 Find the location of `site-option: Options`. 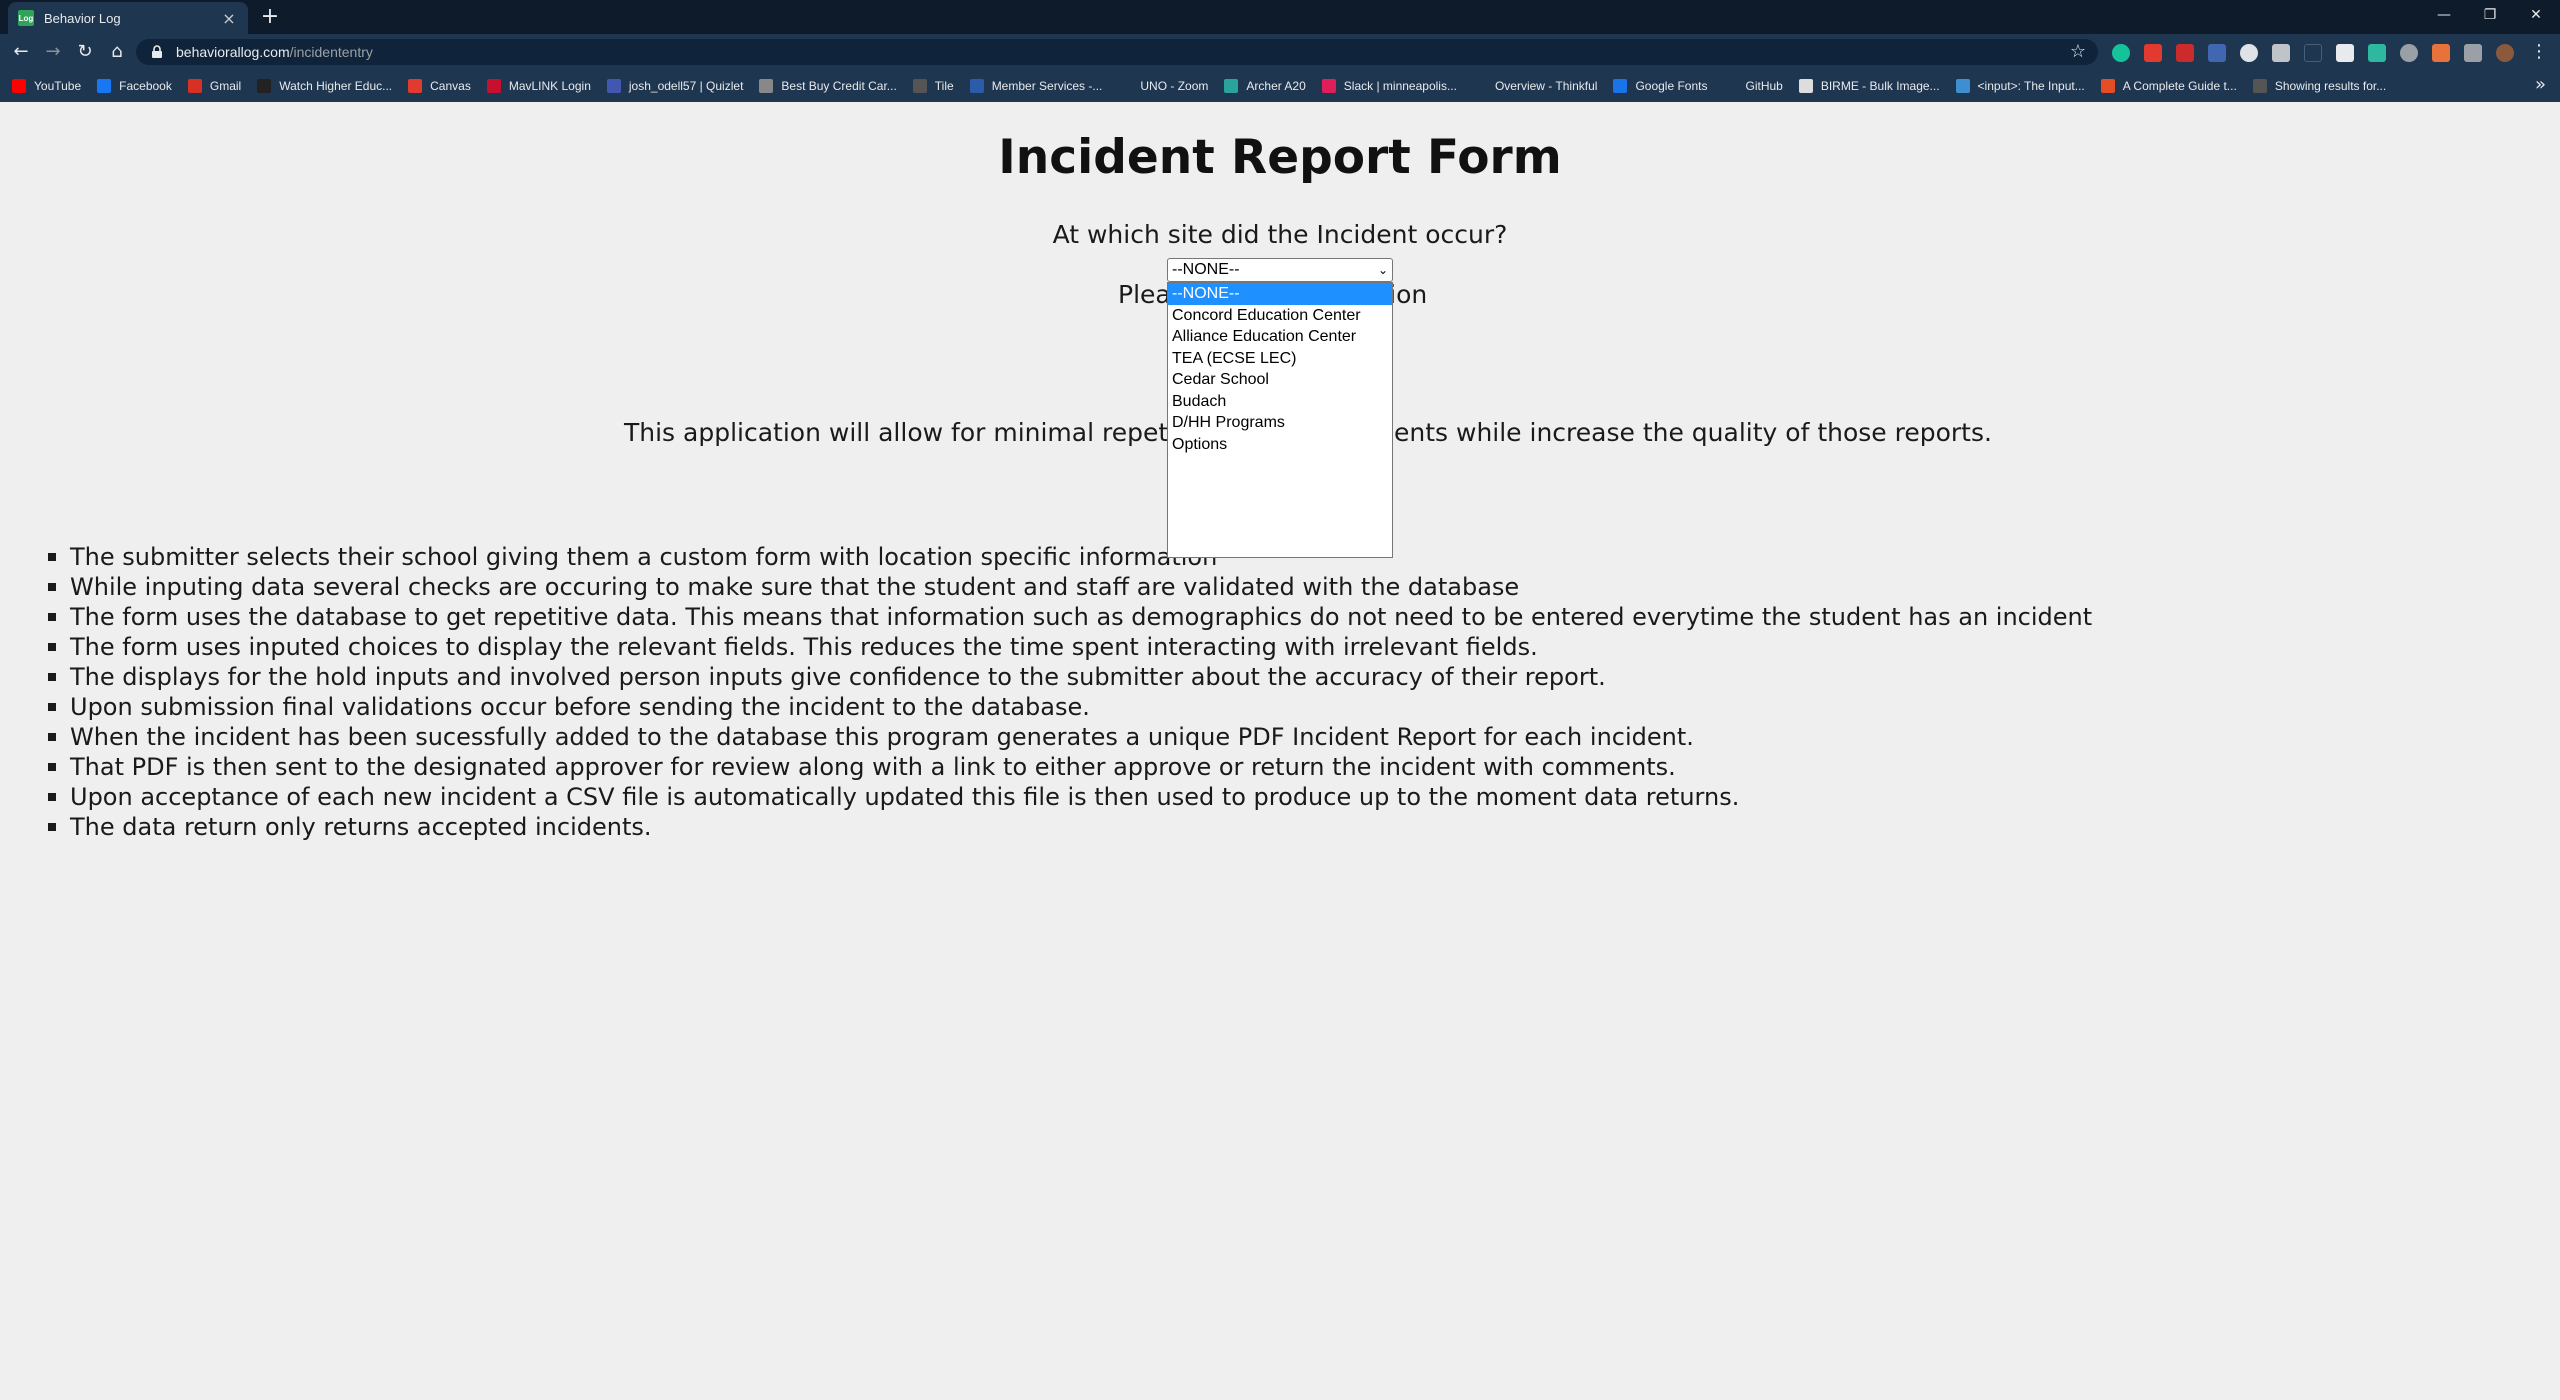

site-option: Options is located at coordinates (1280, 445).